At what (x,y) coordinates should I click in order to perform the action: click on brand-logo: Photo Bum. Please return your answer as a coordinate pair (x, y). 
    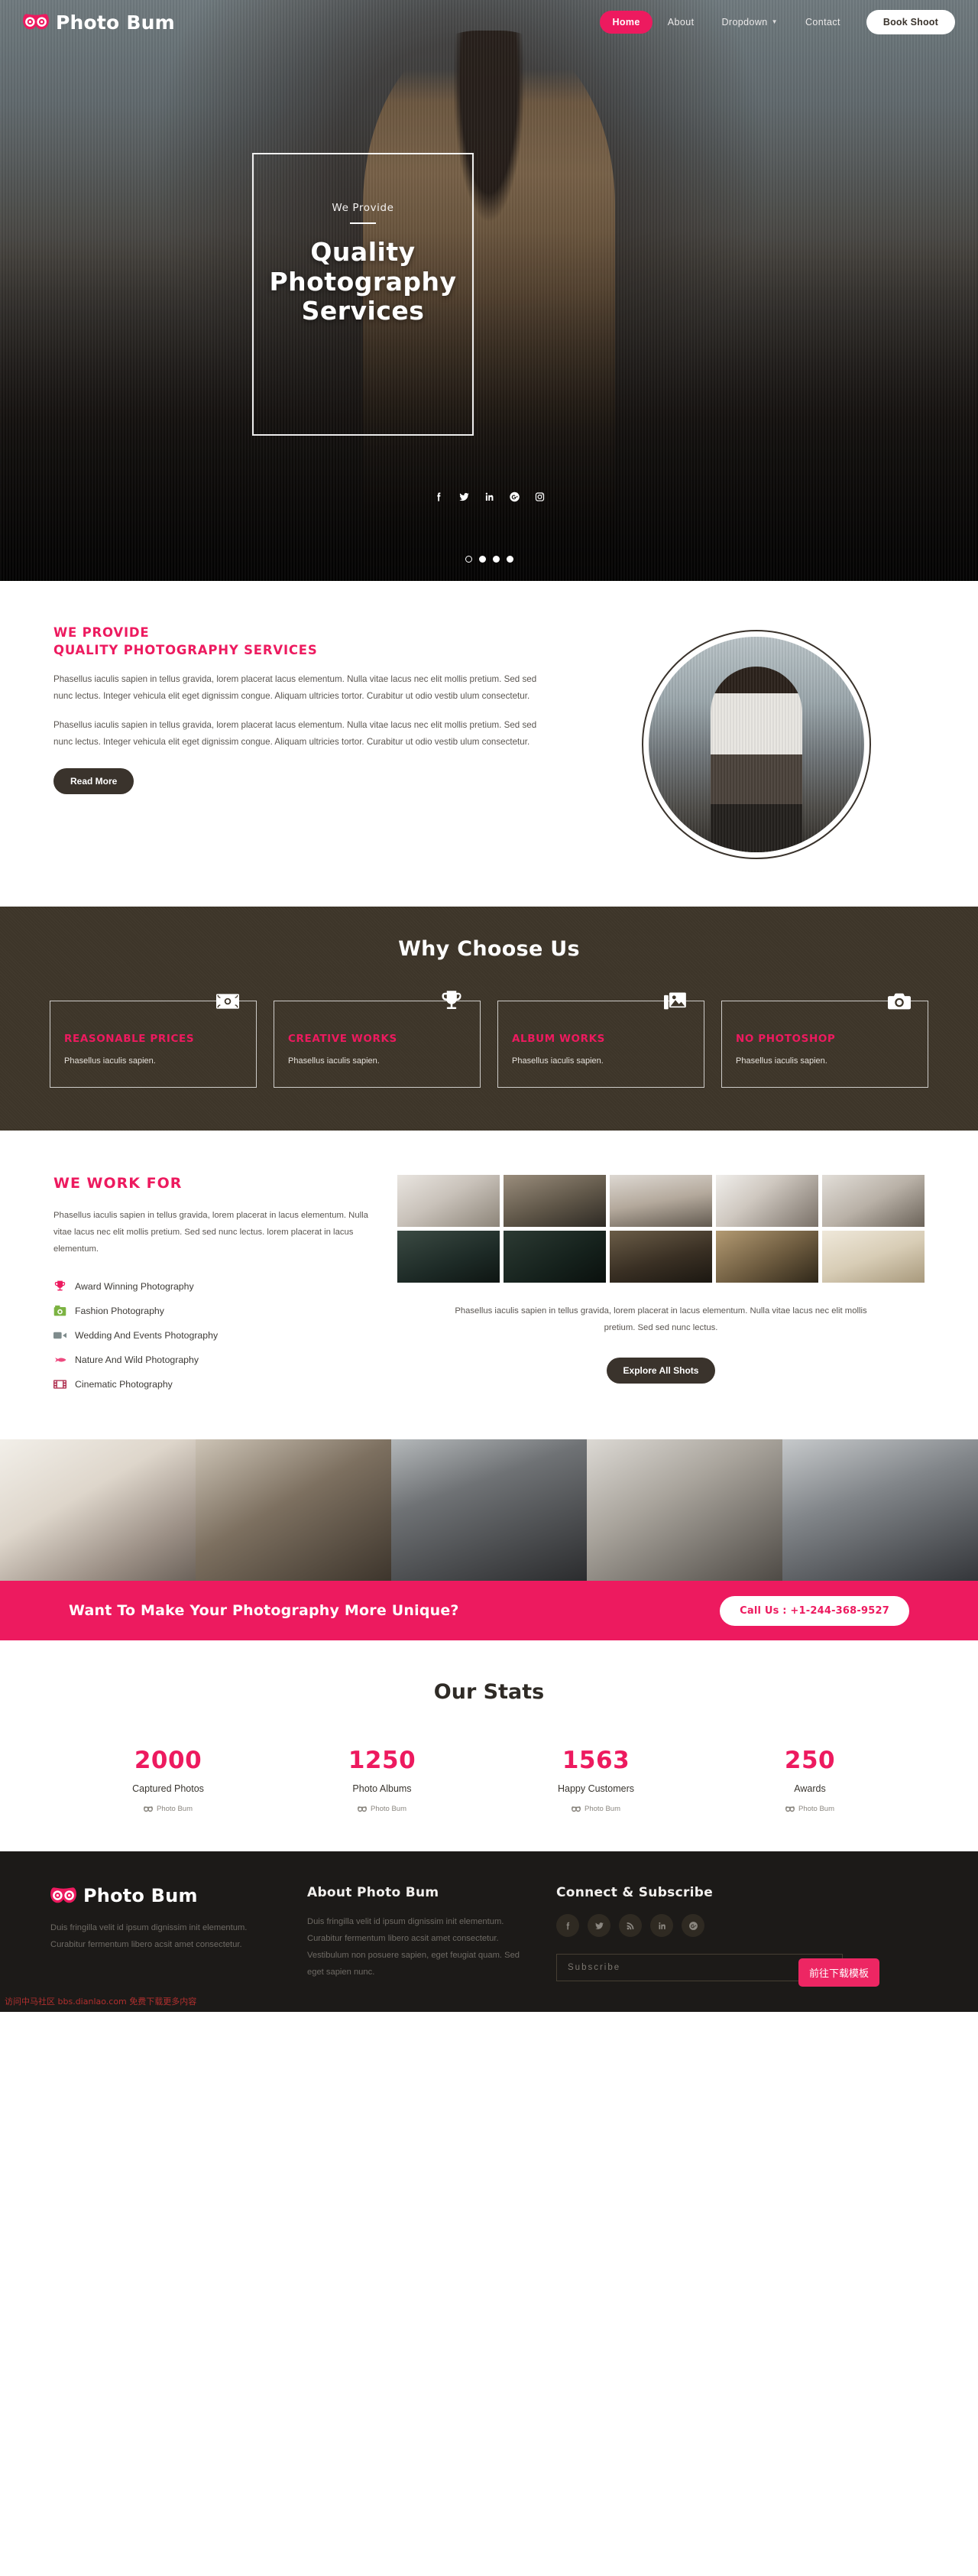
    Looking at the image, I should click on (99, 22).